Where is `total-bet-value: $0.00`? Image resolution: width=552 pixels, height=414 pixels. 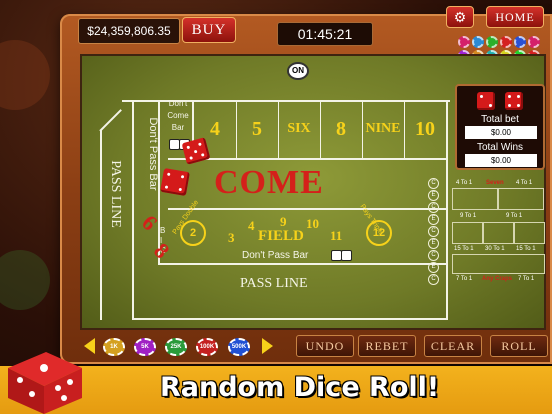 total-bet-value: $0.00 is located at coordinates (501, 132).